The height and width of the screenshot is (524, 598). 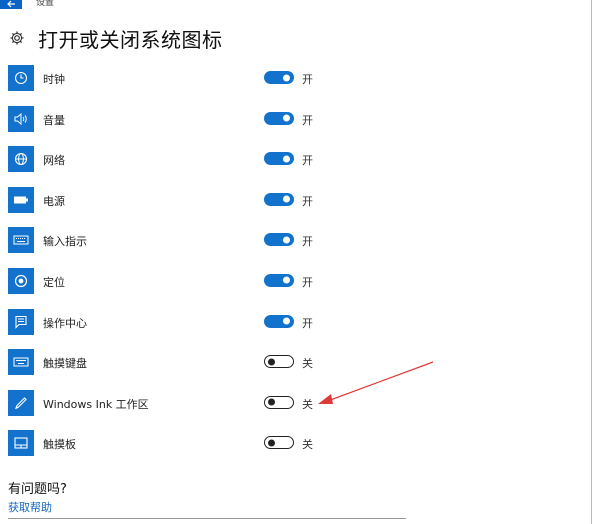 What do you see at coordinates (65, 323) in the screenshot?
I see `setting-label: 操作中心` at bounding box center [65, 323].